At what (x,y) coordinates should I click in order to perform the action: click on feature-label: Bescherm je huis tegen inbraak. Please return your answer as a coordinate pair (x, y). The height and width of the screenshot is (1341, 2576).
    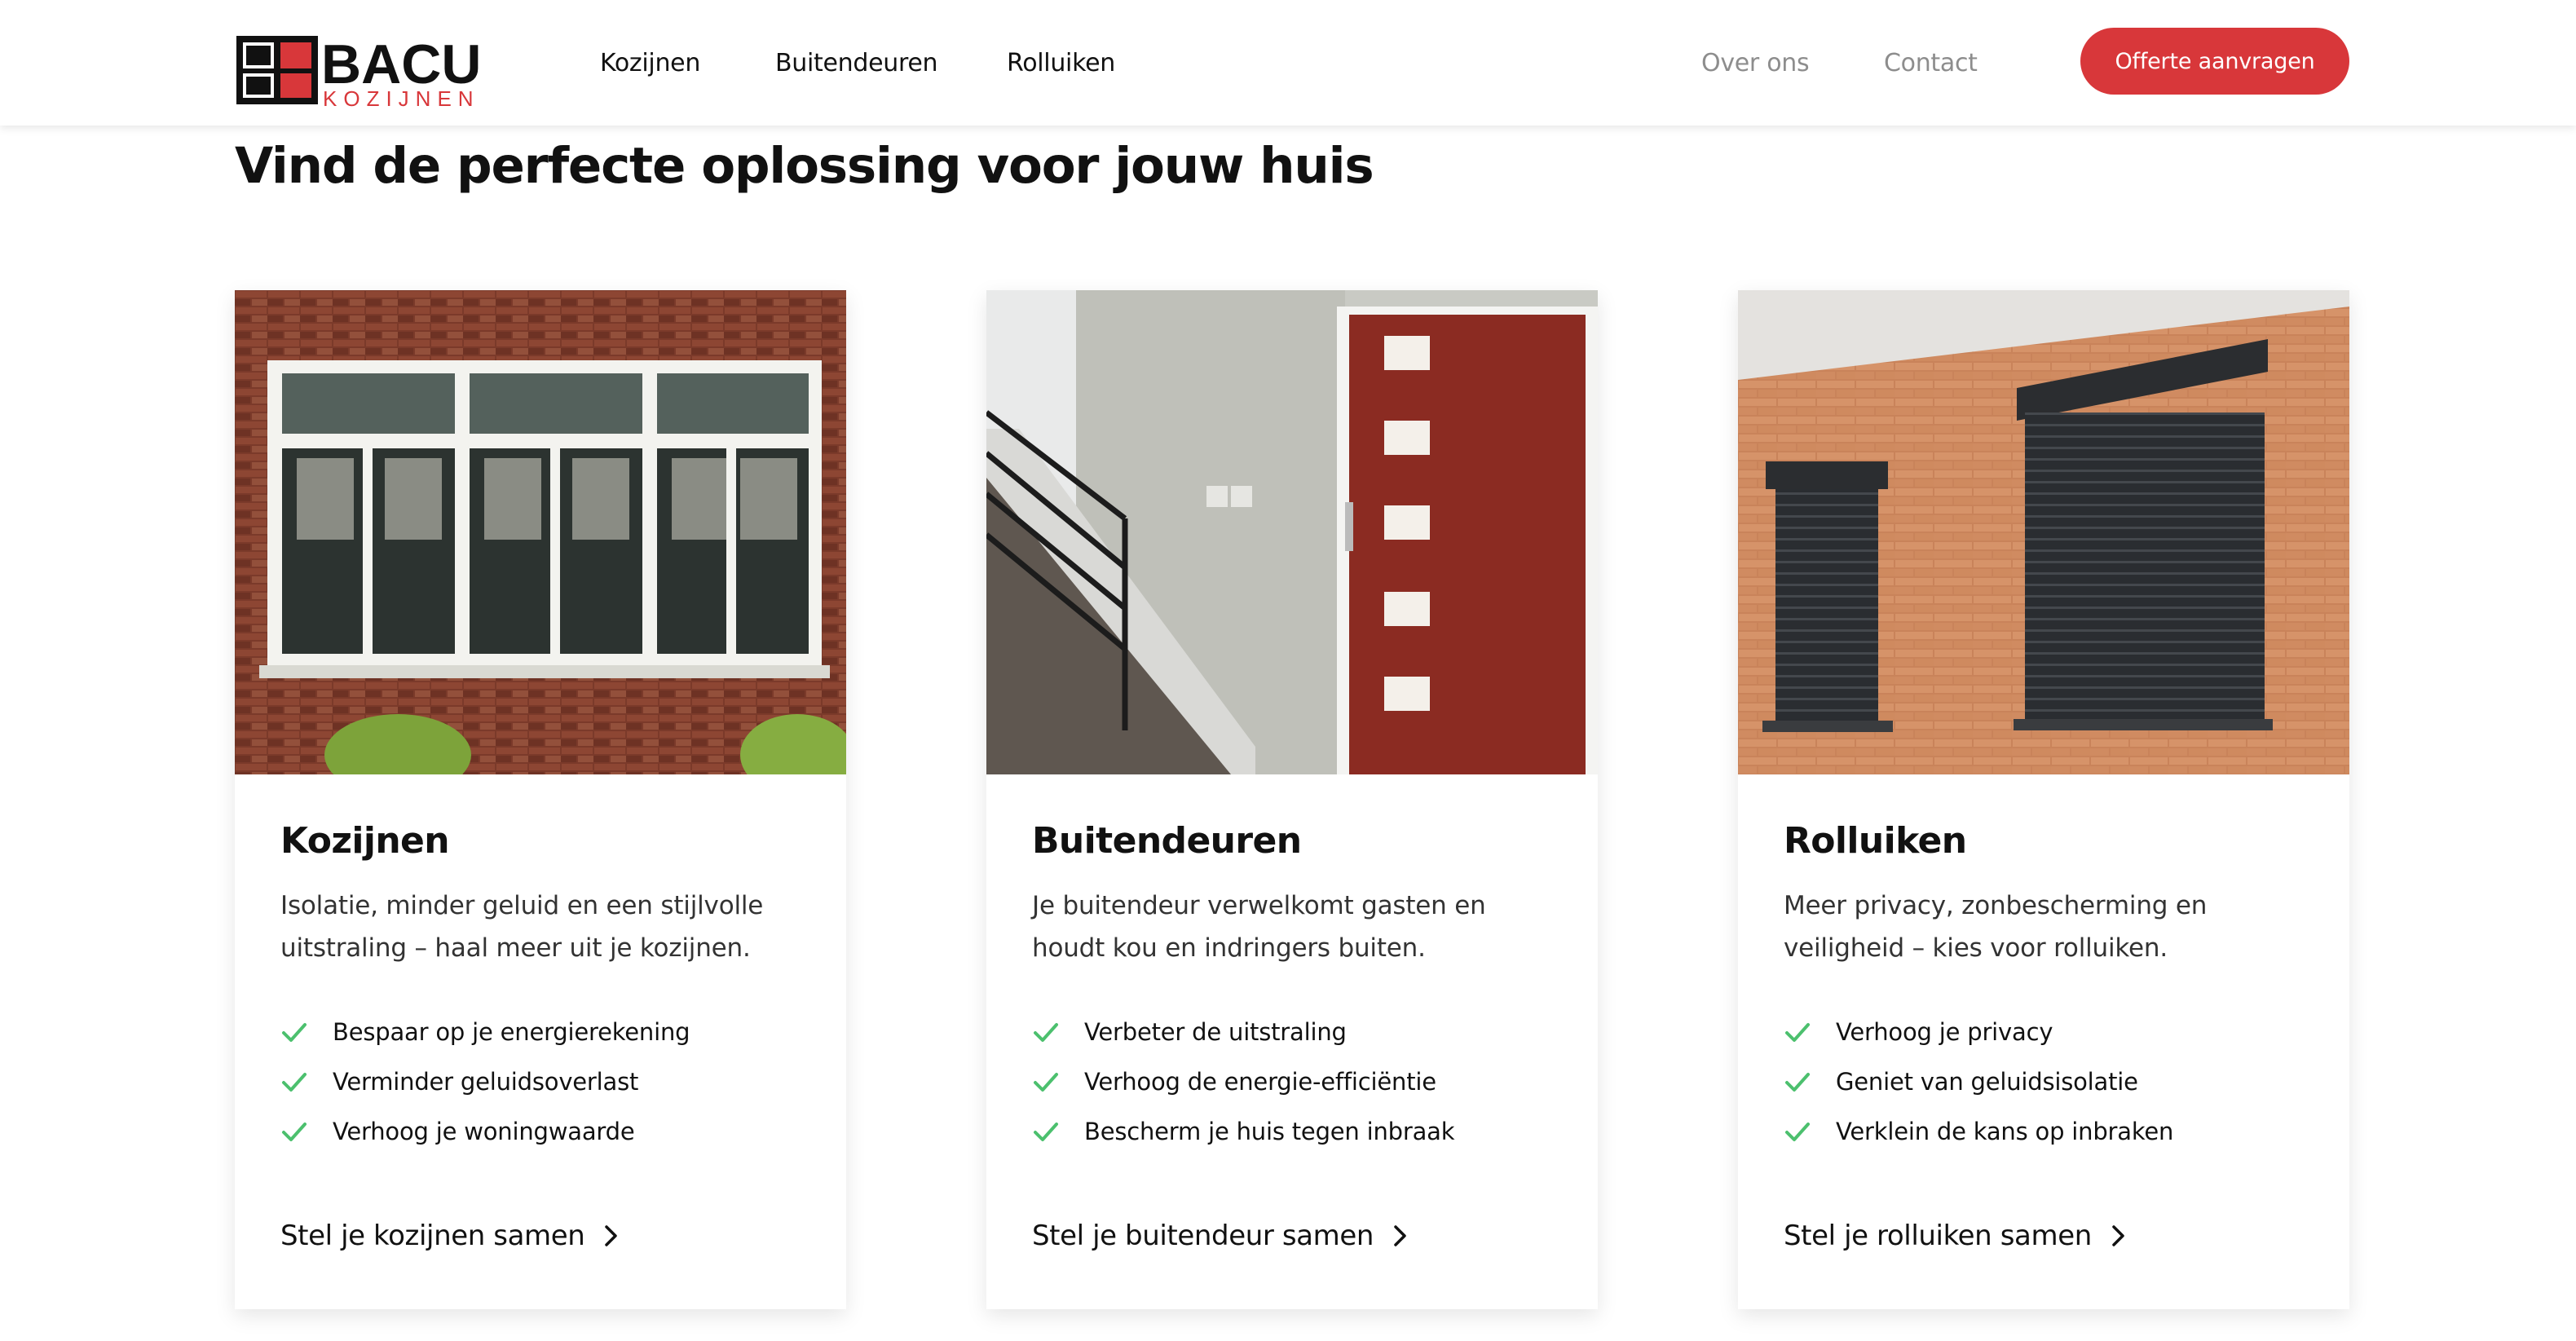
    Looking at the image, I should click on (1269, 1131).